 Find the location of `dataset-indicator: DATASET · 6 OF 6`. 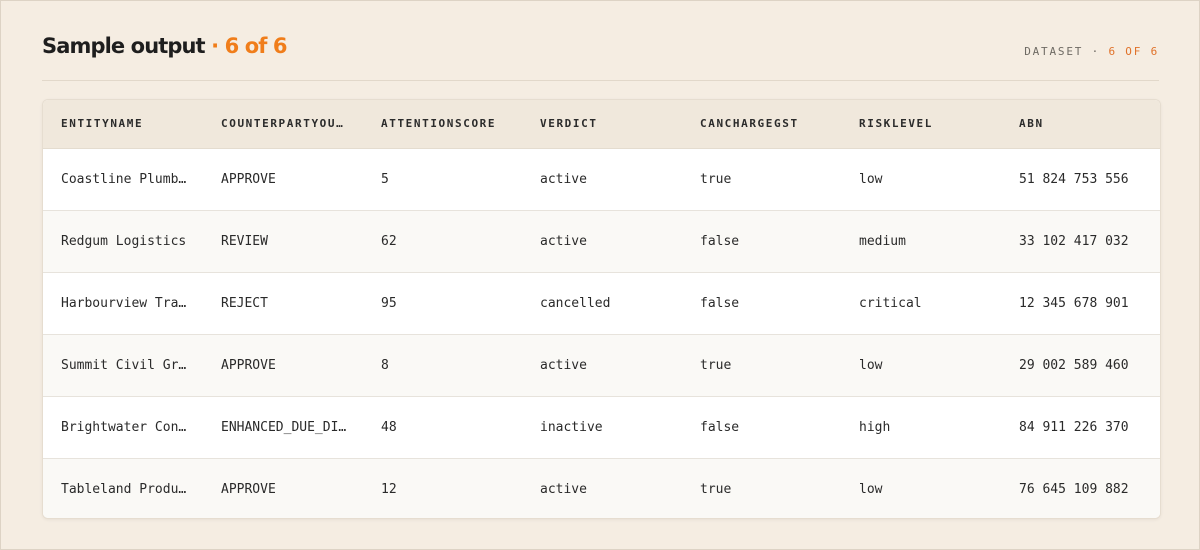

dataset-indicator: DATASET · 6 OF 6 is located at coordinates (1091, 51).